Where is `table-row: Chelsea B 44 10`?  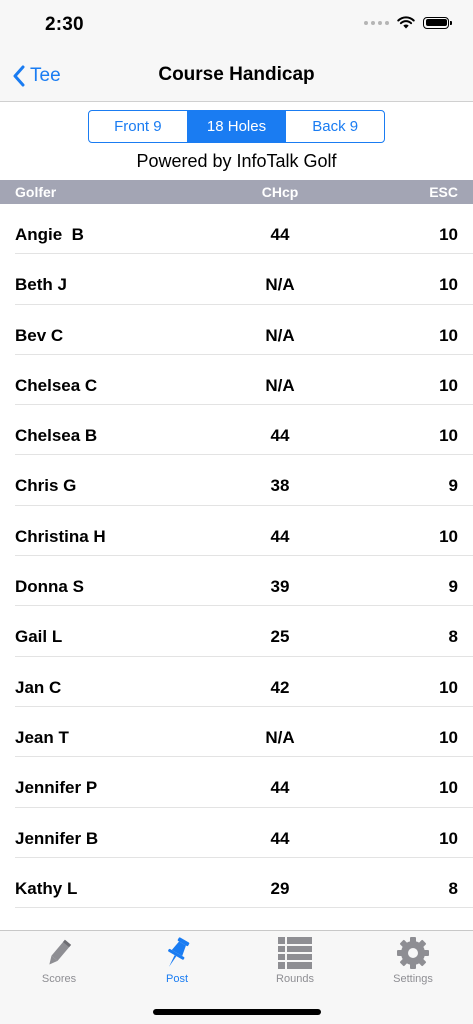 table-row: Chelsea B 44 10 is located at coordinates (236, 430).